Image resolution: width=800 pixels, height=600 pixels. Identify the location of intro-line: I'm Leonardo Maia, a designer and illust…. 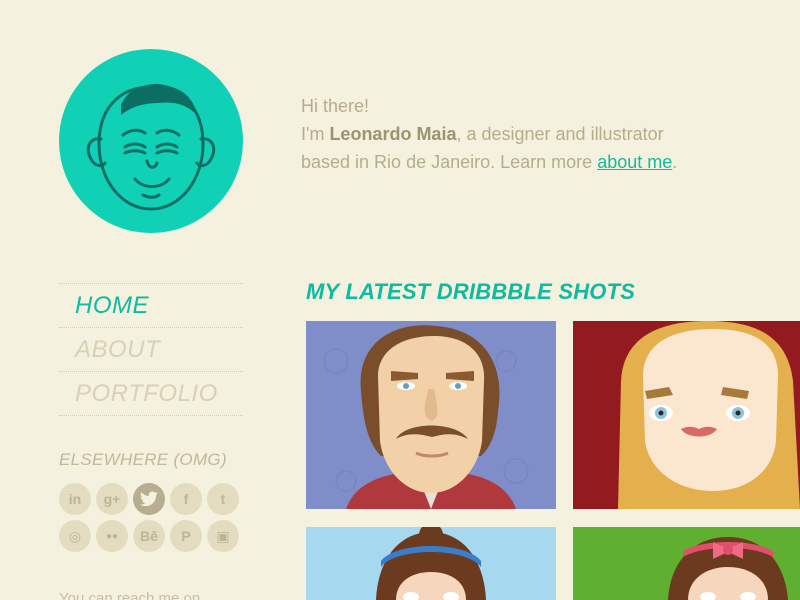
(521, 134).